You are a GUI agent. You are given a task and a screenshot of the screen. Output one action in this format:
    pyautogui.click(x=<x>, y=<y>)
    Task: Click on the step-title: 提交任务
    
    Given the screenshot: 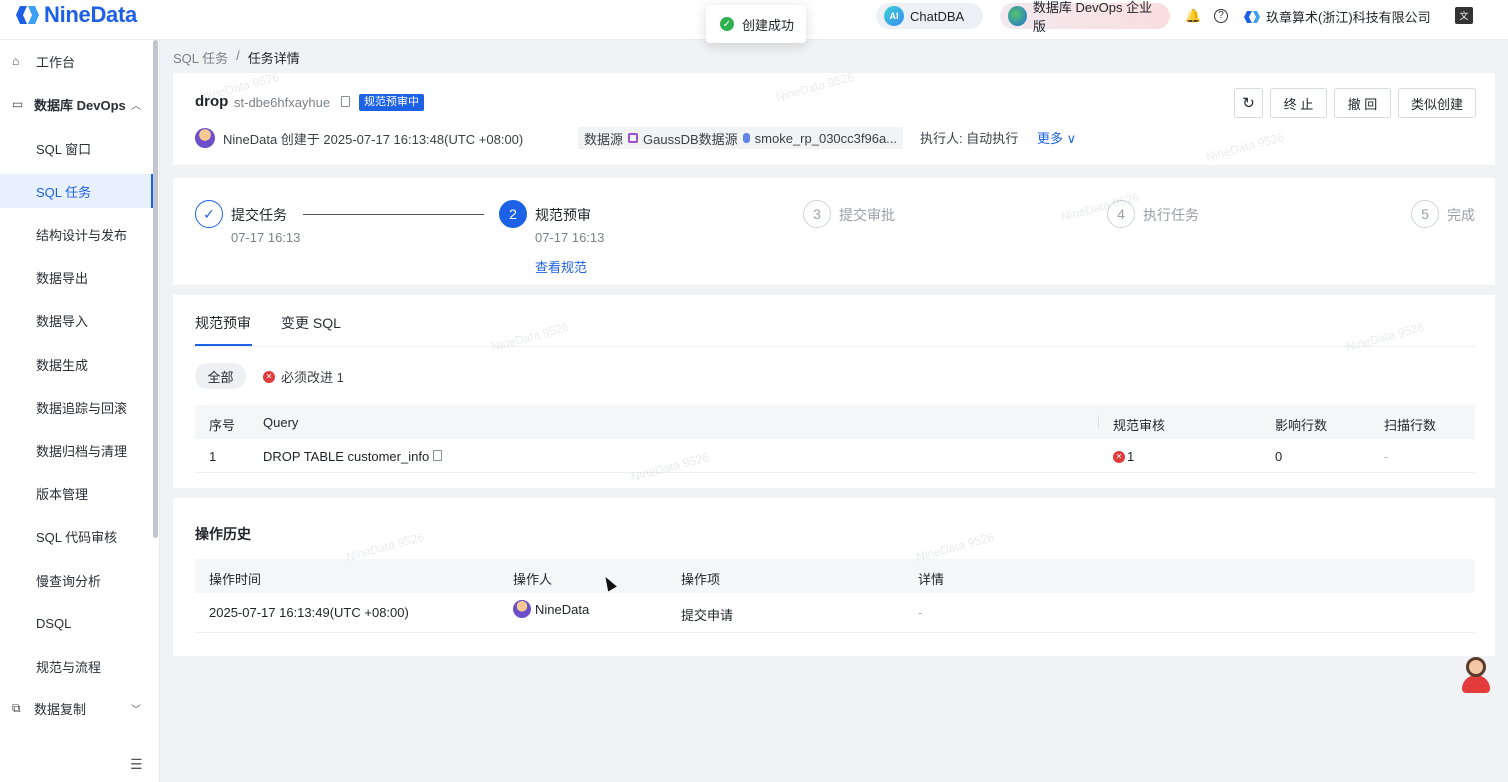 What is the action you would take?
    pyautogui.click(x=259, y=215)
    